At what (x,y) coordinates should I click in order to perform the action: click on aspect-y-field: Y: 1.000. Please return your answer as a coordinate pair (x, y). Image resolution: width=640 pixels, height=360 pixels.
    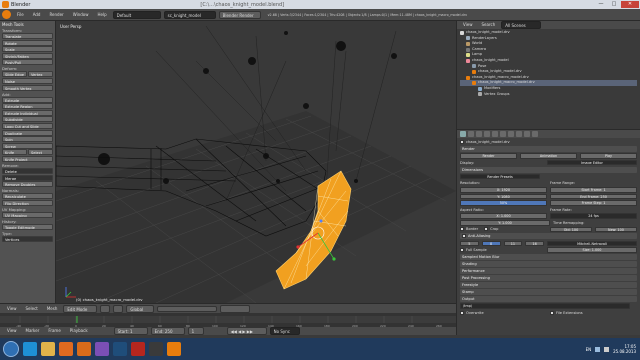
    Looking at the image, I should click on (505, 223).